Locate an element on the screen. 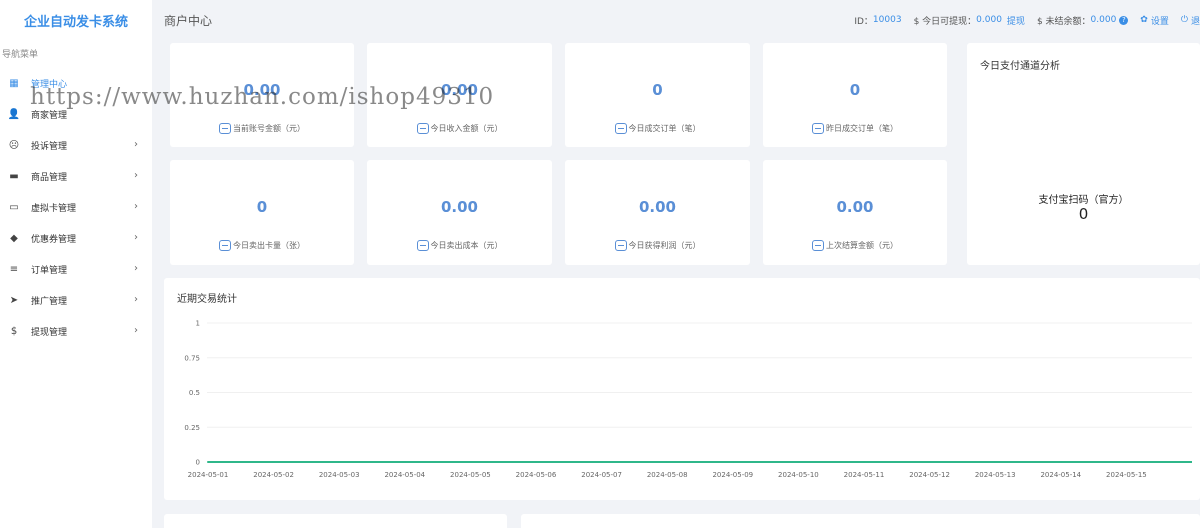  page-title: 商户中心 is located at coordinates (188, 20).